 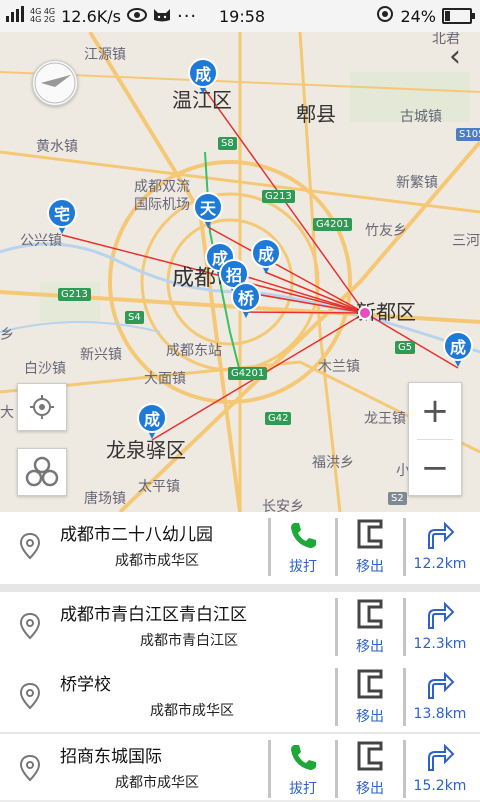 What do you see at coordinates (455, 58) in the screenshot?
I see `back-icon: ‹` at bounding box center [455, 58].